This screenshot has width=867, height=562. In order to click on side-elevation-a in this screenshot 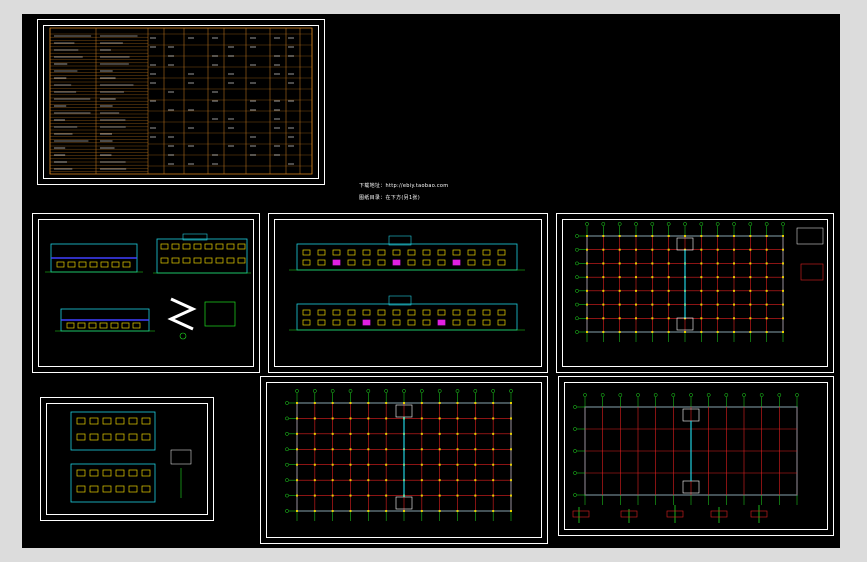, I will do `click(94, 258)`.